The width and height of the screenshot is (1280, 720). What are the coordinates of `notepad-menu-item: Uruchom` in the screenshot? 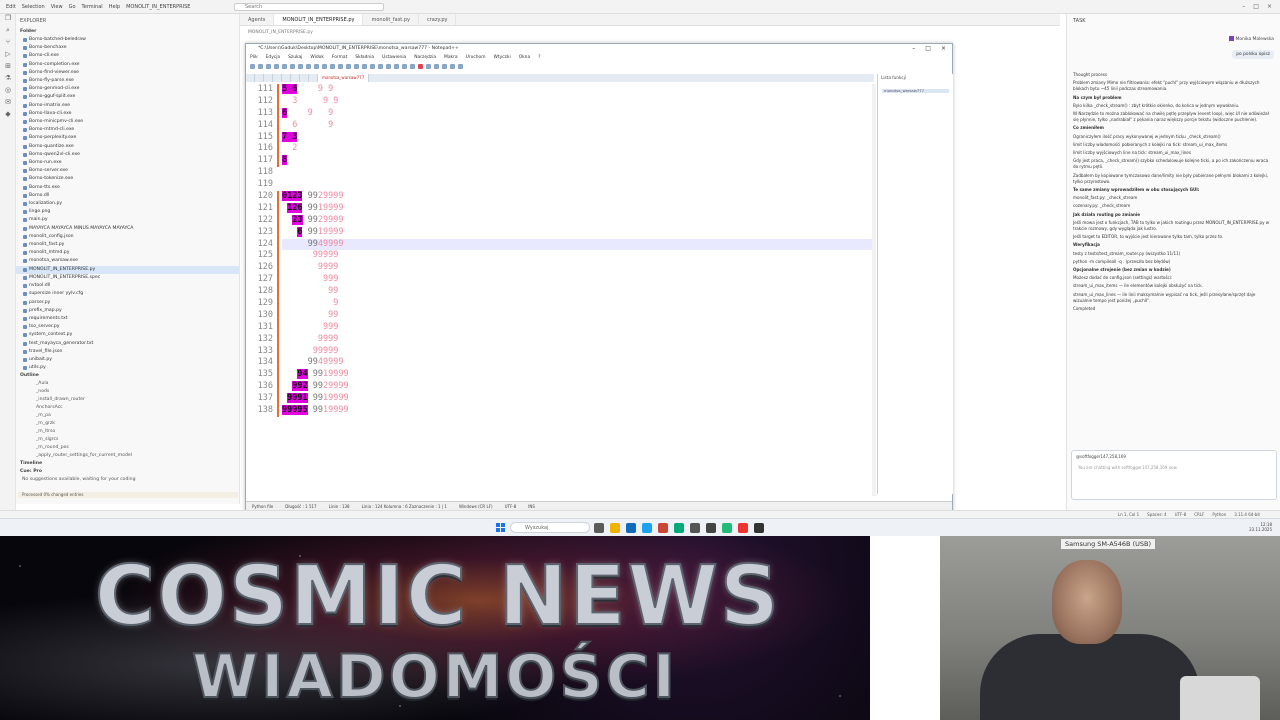 It's located at (476, 58).